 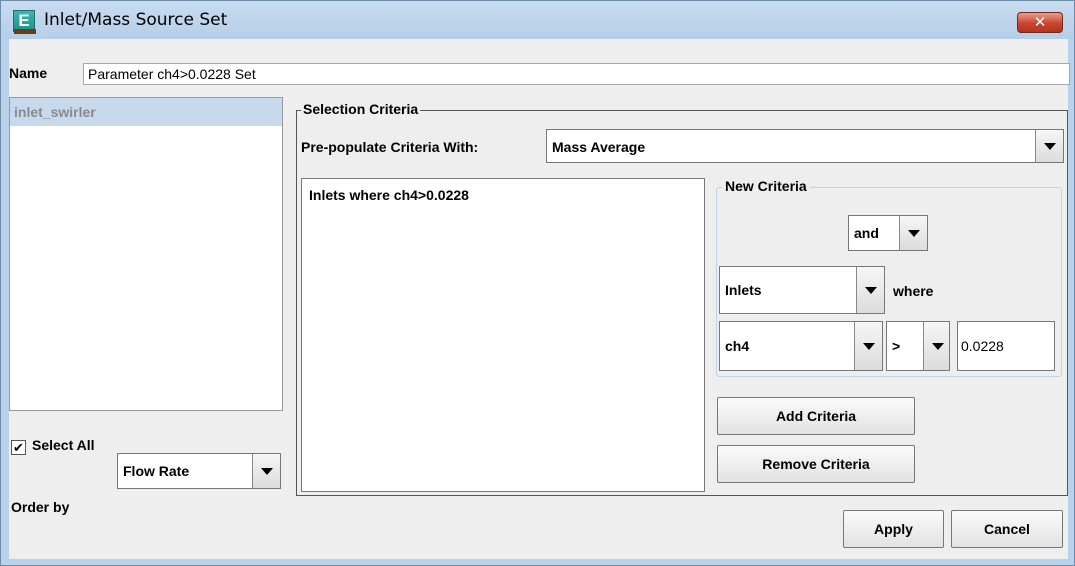 I want to click on name-input: Parameter ch4>0.0228 Set, so click(x=576, y=74).